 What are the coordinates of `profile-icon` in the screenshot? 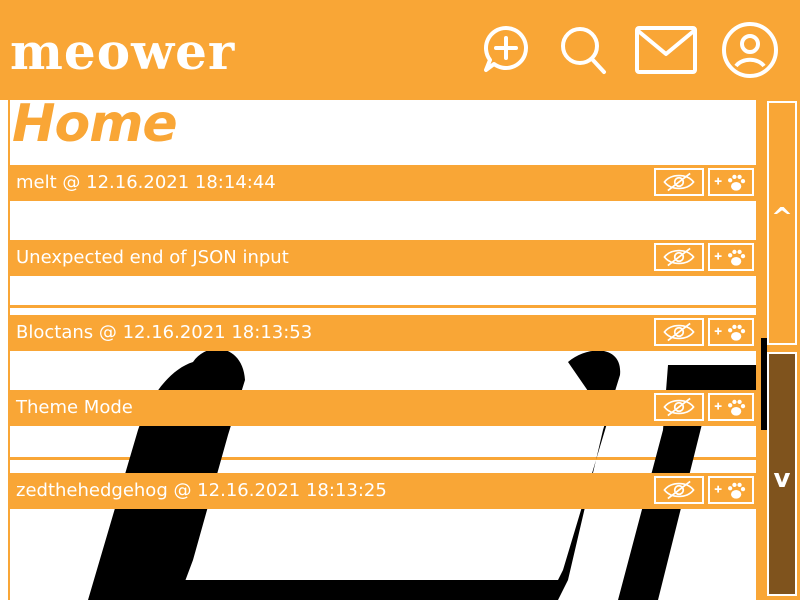 It's located at (750, 50).